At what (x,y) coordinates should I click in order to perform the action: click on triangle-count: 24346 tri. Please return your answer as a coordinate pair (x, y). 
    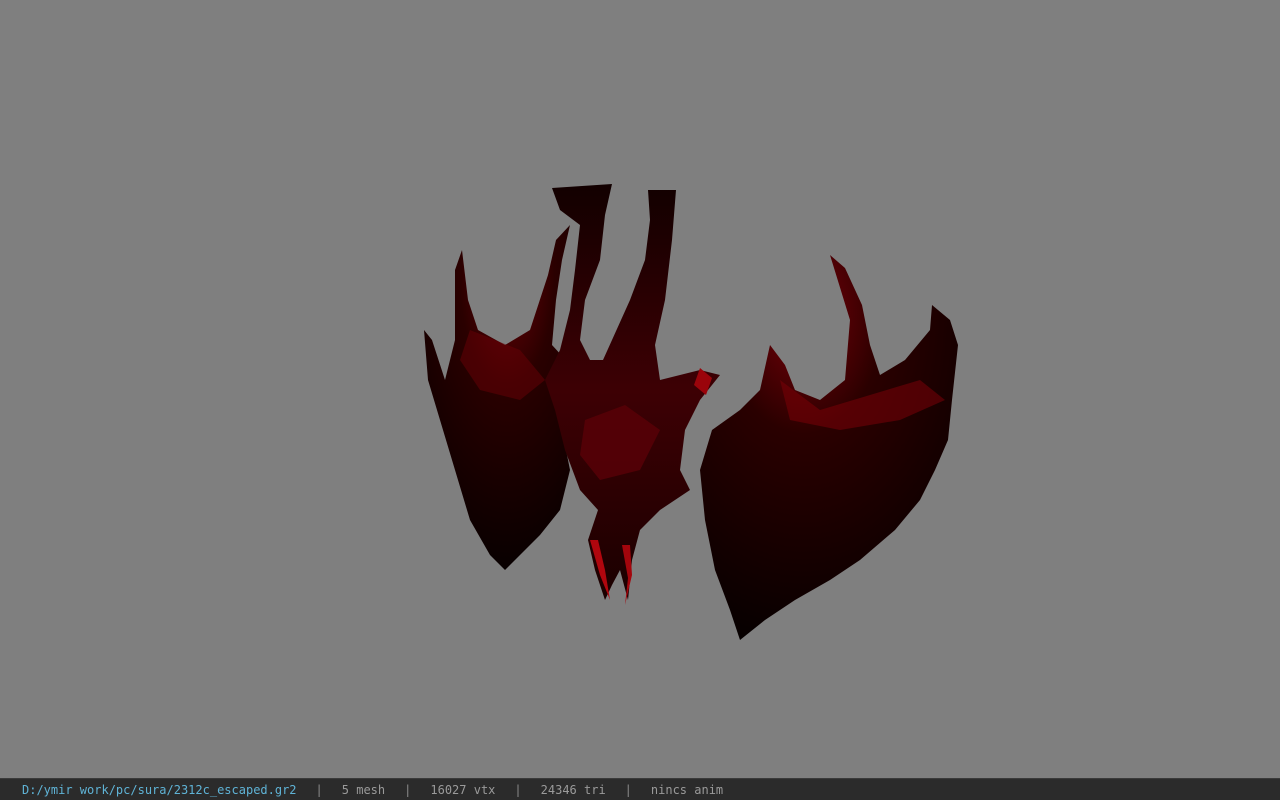
    Looking at the image, I should click on (573, 789).